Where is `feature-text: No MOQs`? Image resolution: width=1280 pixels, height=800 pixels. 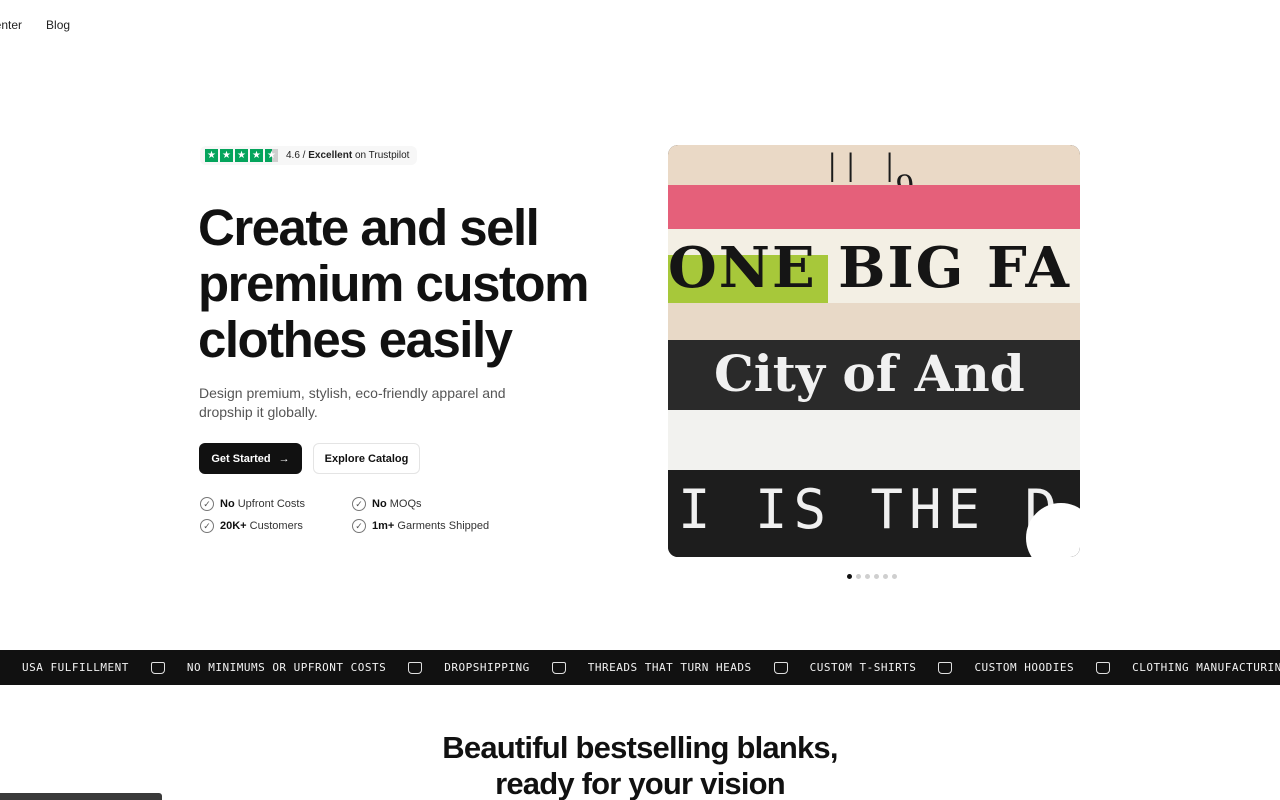 feature-text: No MOQs is located at coordinates (397, 504).